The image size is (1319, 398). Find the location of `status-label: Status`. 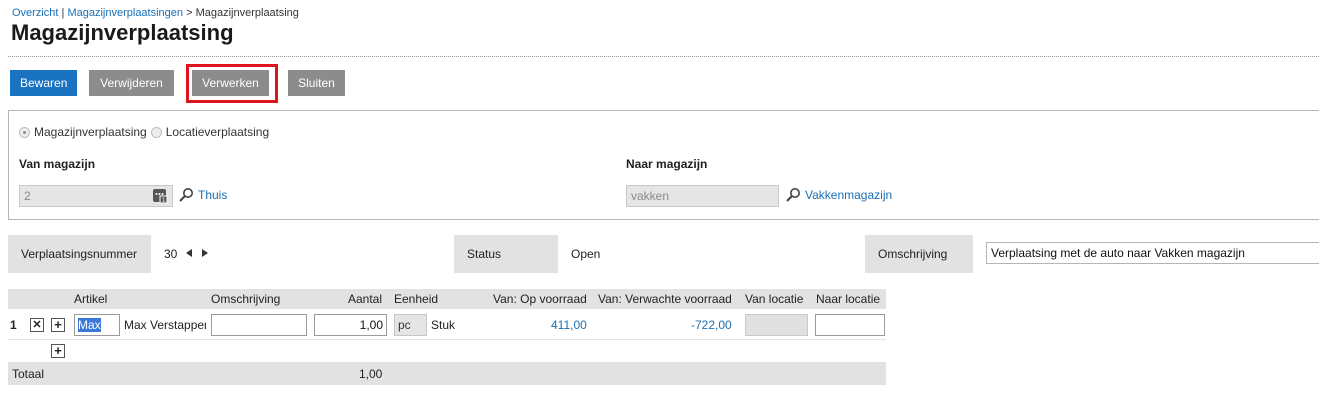

status-label: Status is located at coordinates (506, 254).